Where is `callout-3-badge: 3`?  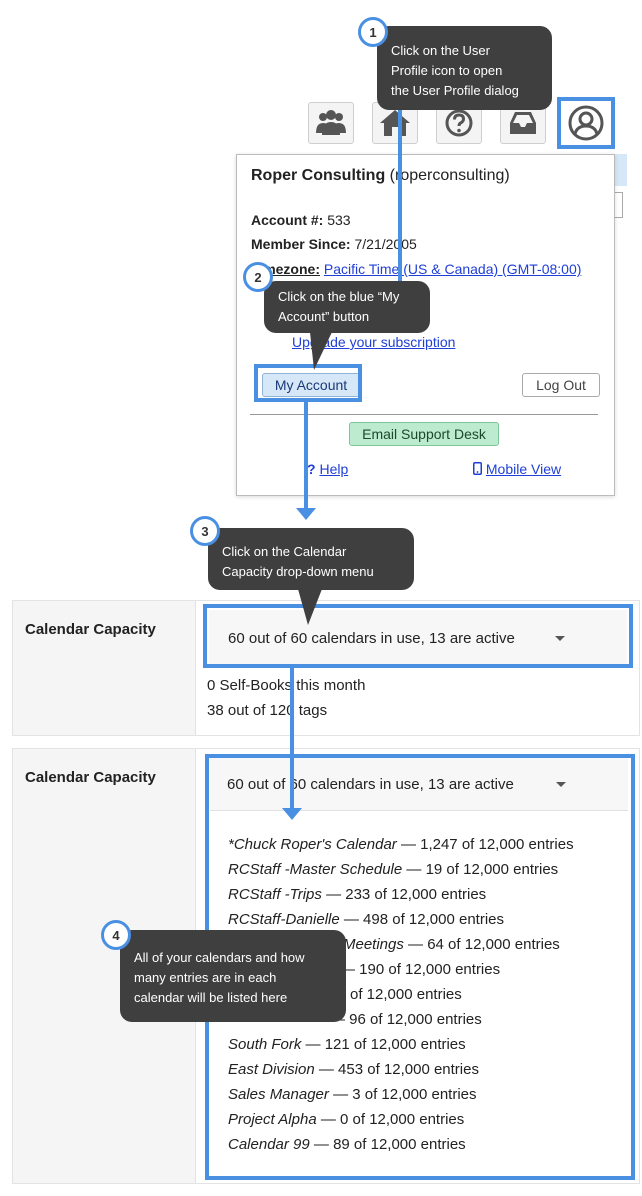
callout-3-badge: 3 is located at coordinates (205, 531).